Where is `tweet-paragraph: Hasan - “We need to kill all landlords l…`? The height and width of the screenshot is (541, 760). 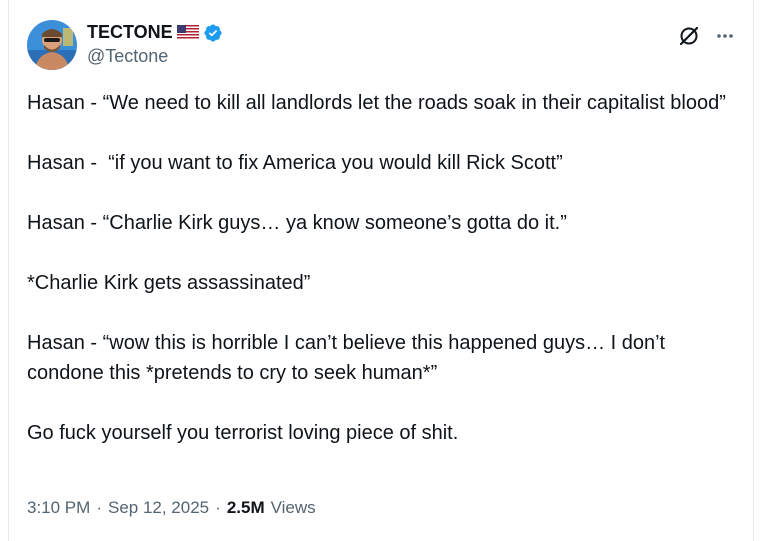
tweet-paragraph: Hasan - “We need to kill all landlords l… is located at coordinates (376, 103).